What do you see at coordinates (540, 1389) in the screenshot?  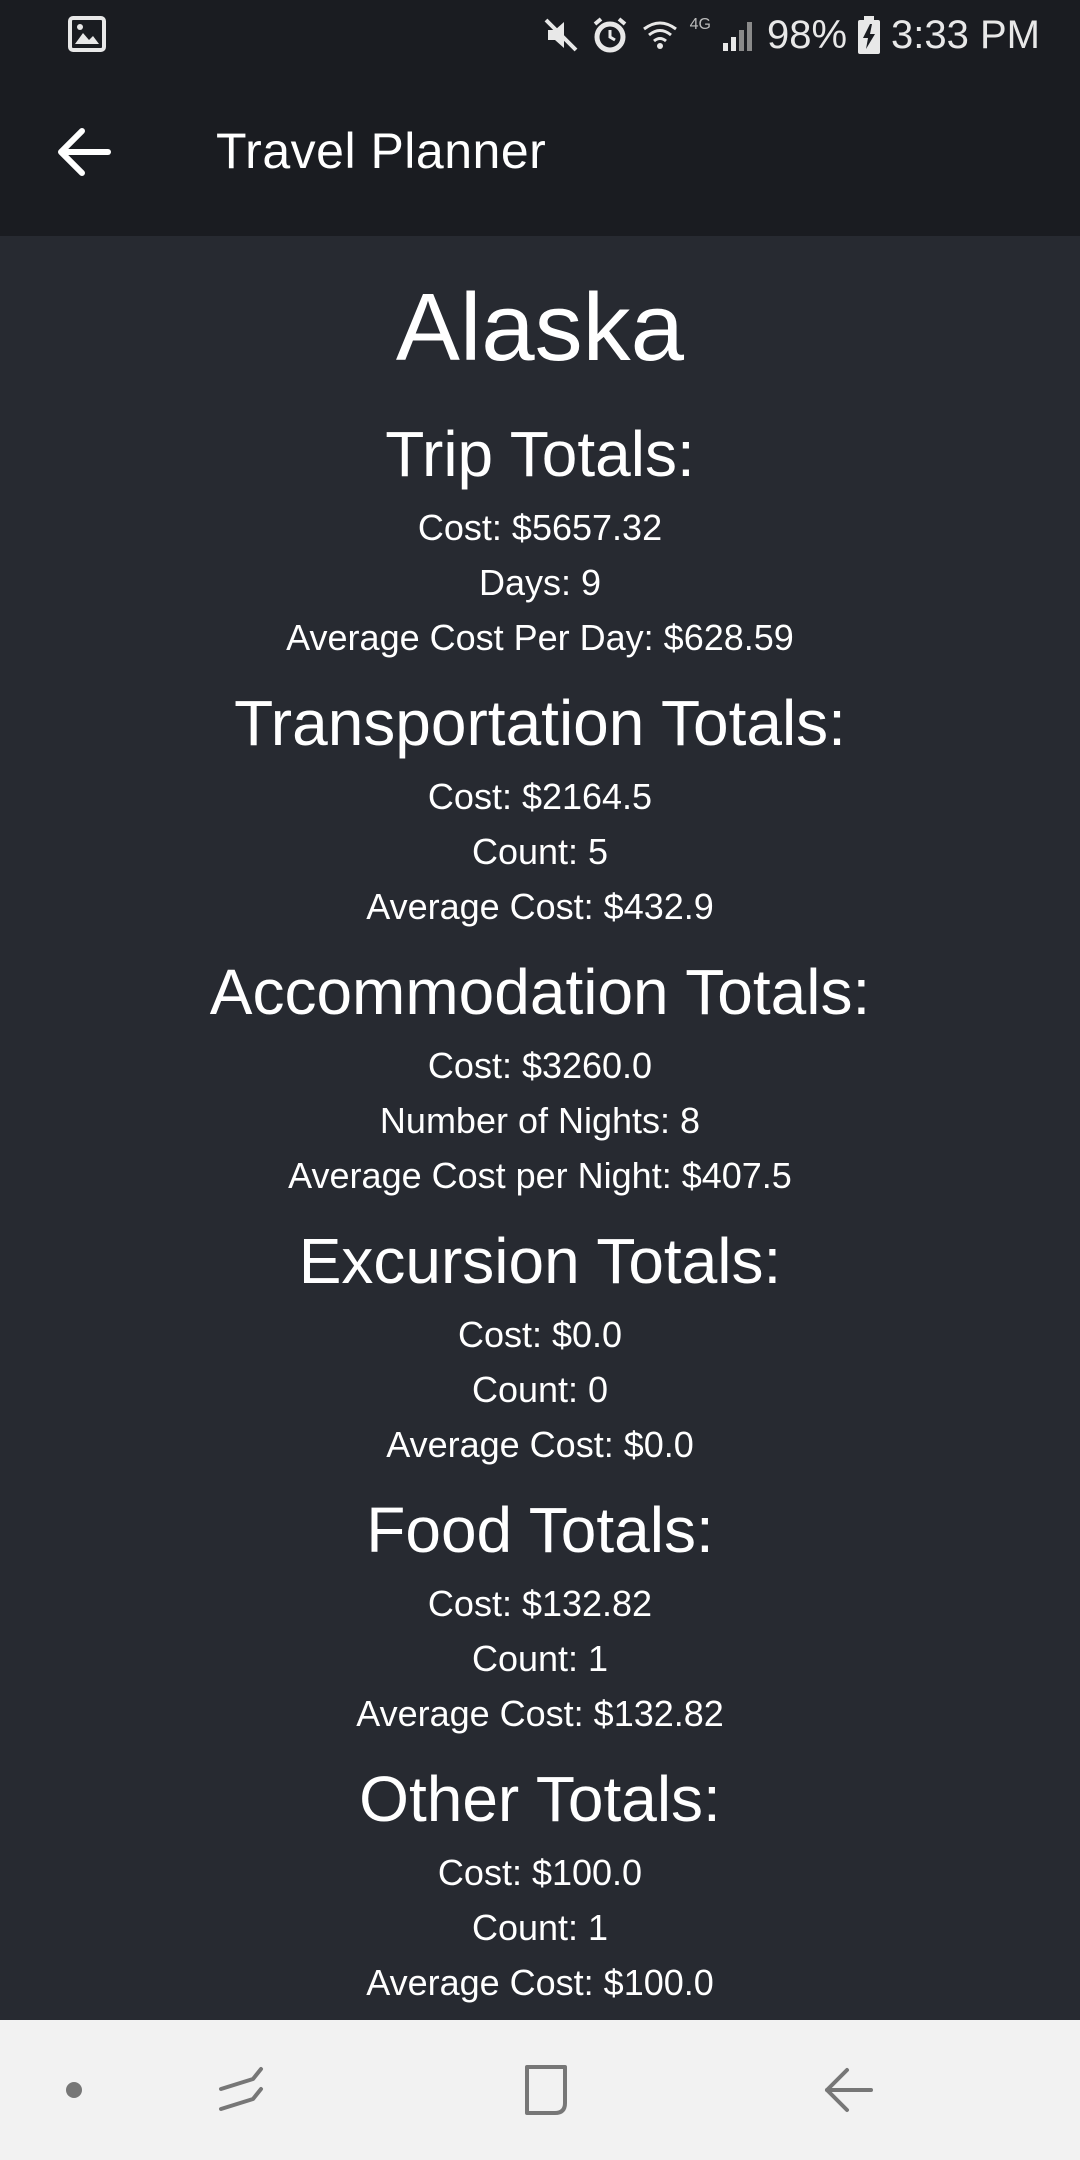 I see `stat-line: Count: 0` at bounding box center [540, 1389].